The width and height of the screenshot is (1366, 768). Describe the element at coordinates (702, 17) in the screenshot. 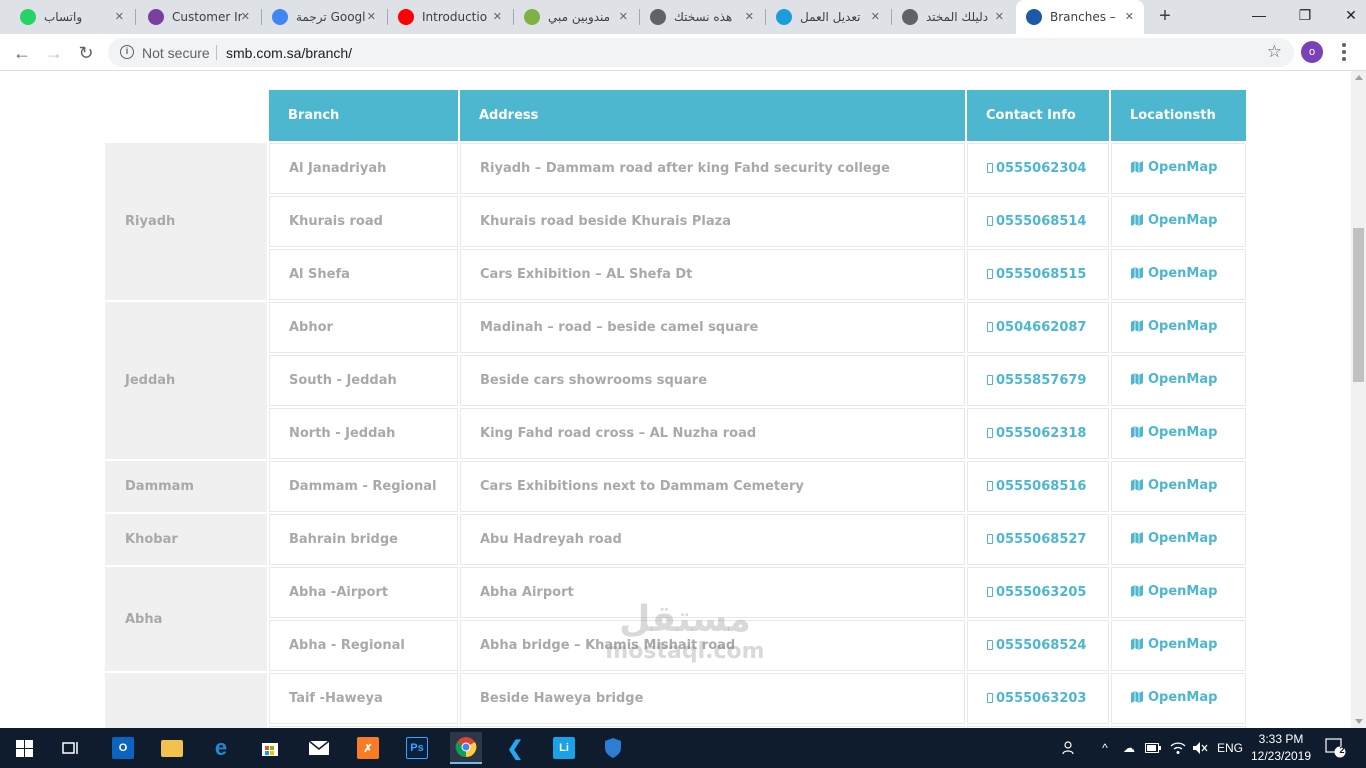

I see `browser-tab: هذه نسختك ✕` at that location.